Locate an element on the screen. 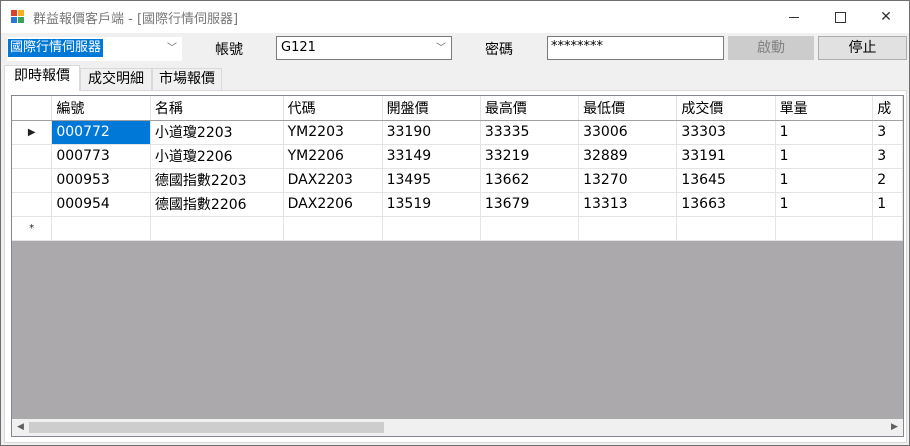 The width and height of the screenshot is (910, 446). password-field: ******** is located at coordinates (635, 48).